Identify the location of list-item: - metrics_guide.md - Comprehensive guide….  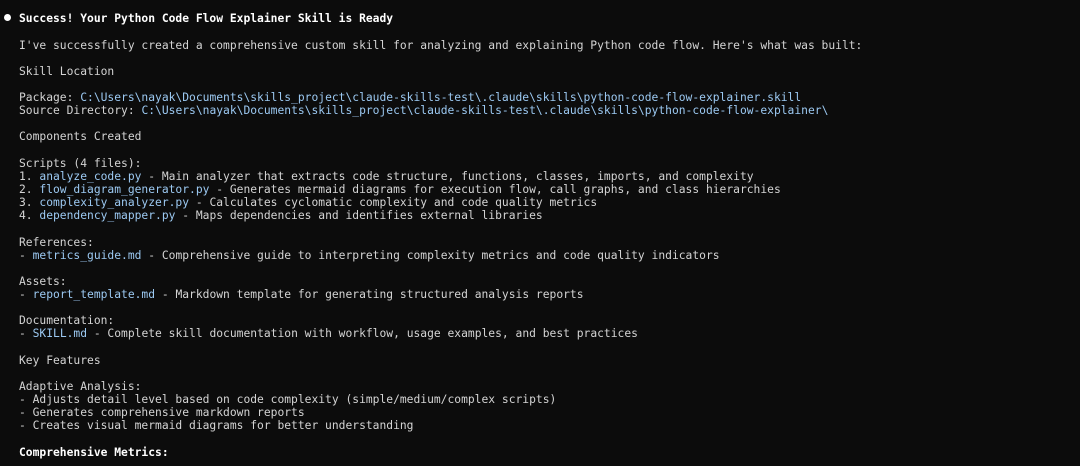
(369, 255).